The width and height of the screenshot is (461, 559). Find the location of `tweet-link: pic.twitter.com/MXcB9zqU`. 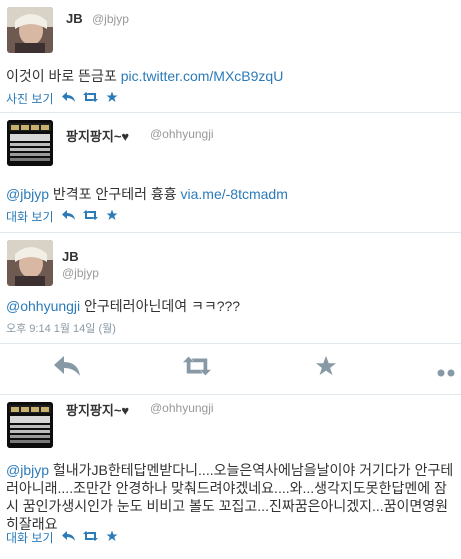

tweet-link: pic.twitter.com/MXcB9zqU is located at coordinates (202, 76).